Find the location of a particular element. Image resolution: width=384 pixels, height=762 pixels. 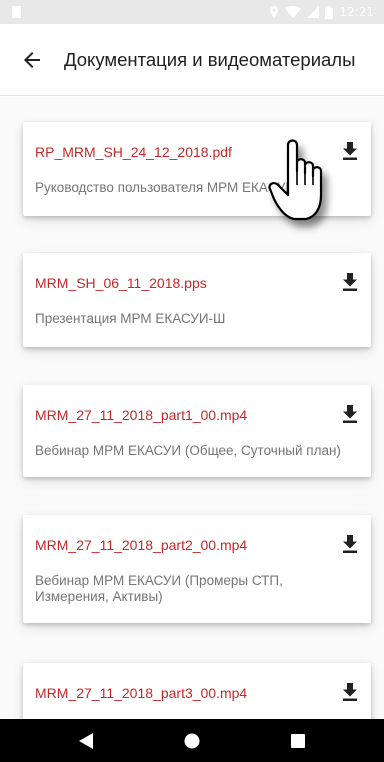

location-icon is located at coordinates (274, 12).